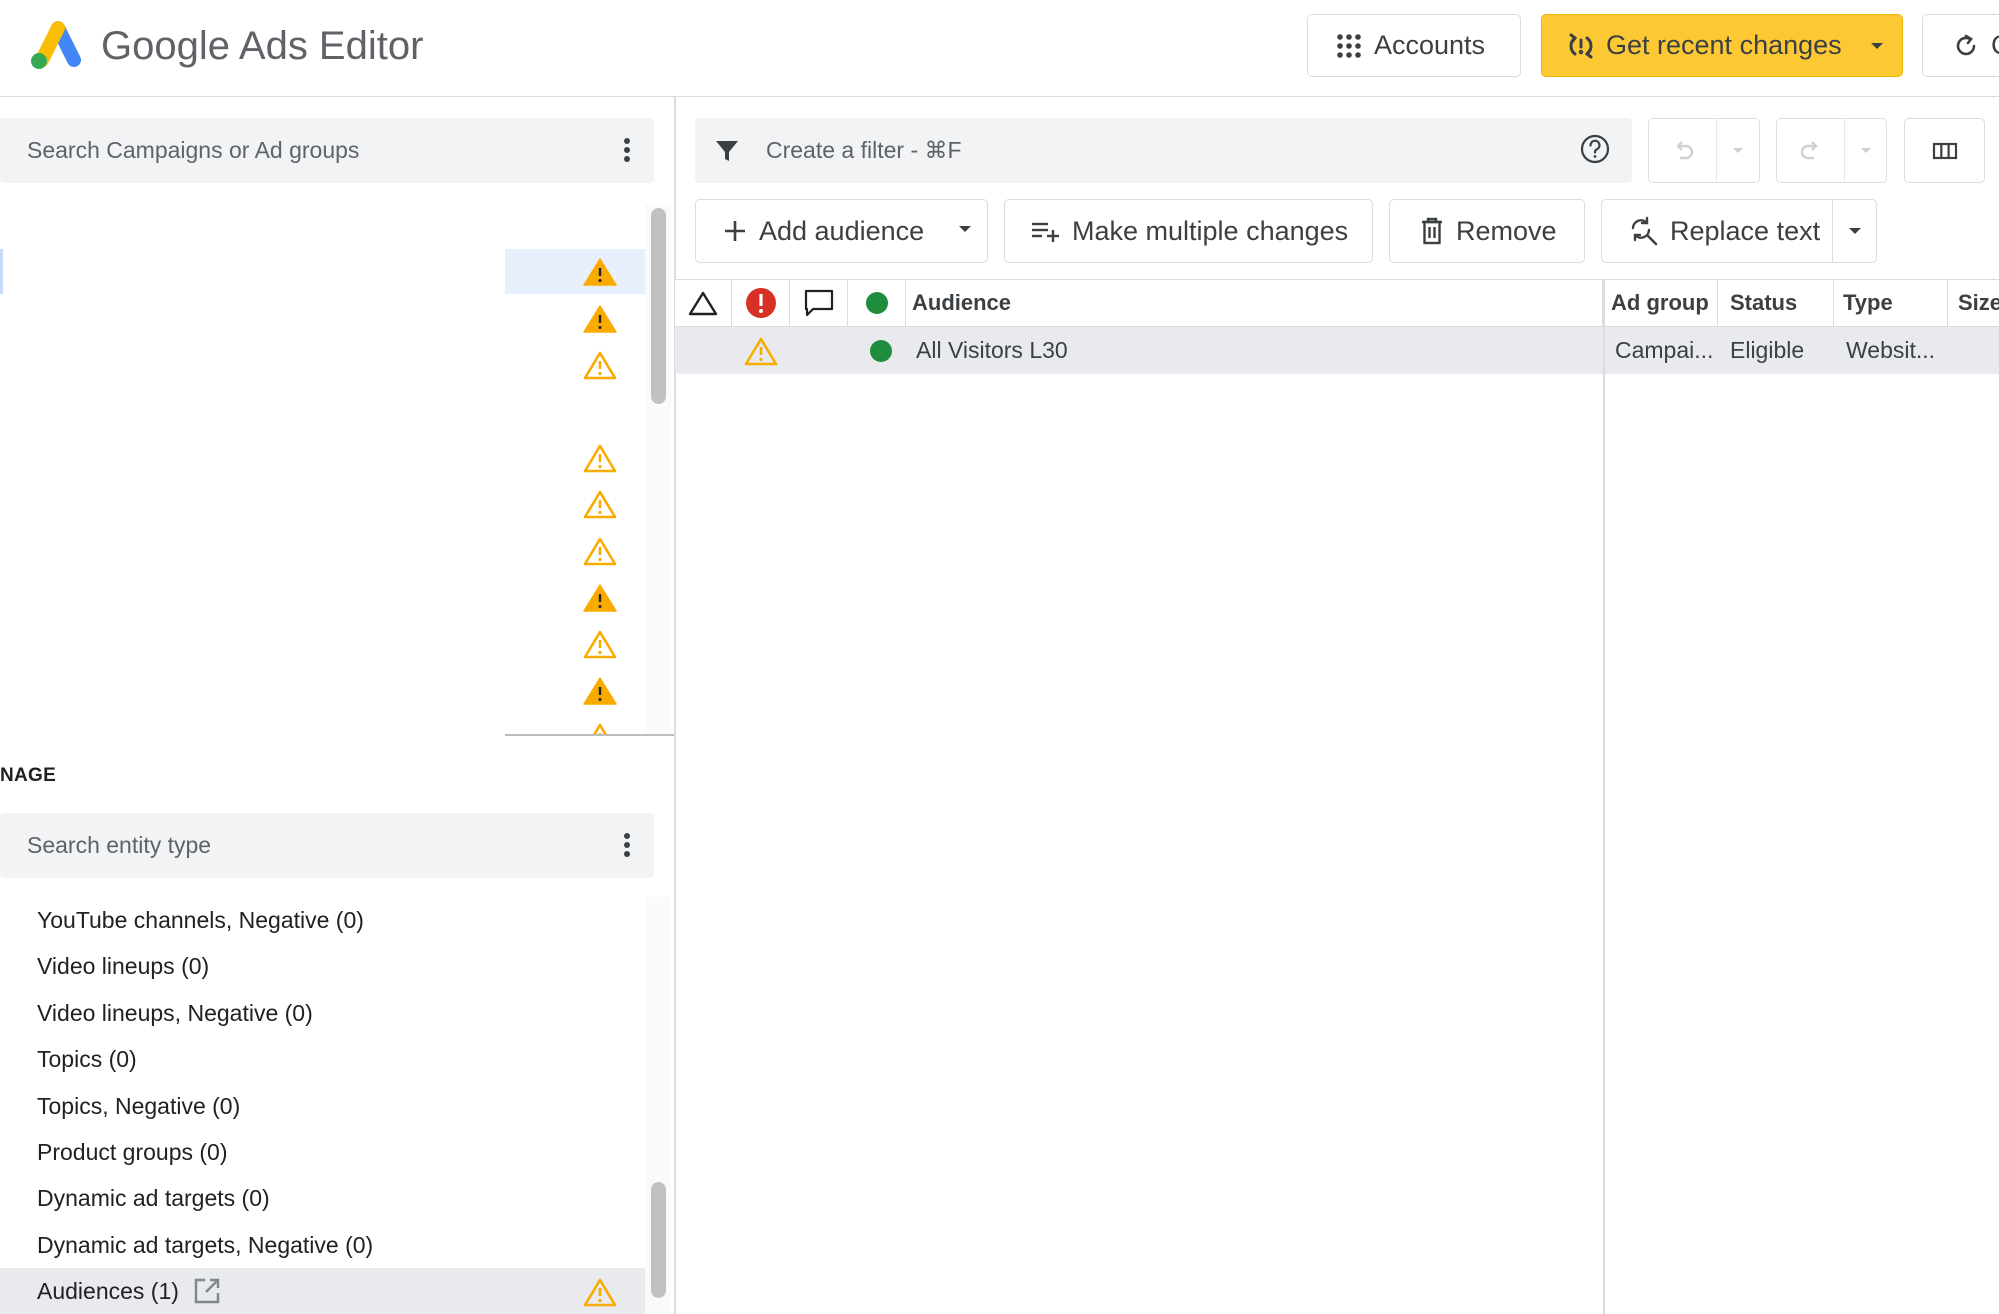  I want to click on get-recent-changes-label: Get recent changes, so click(1724, 45).